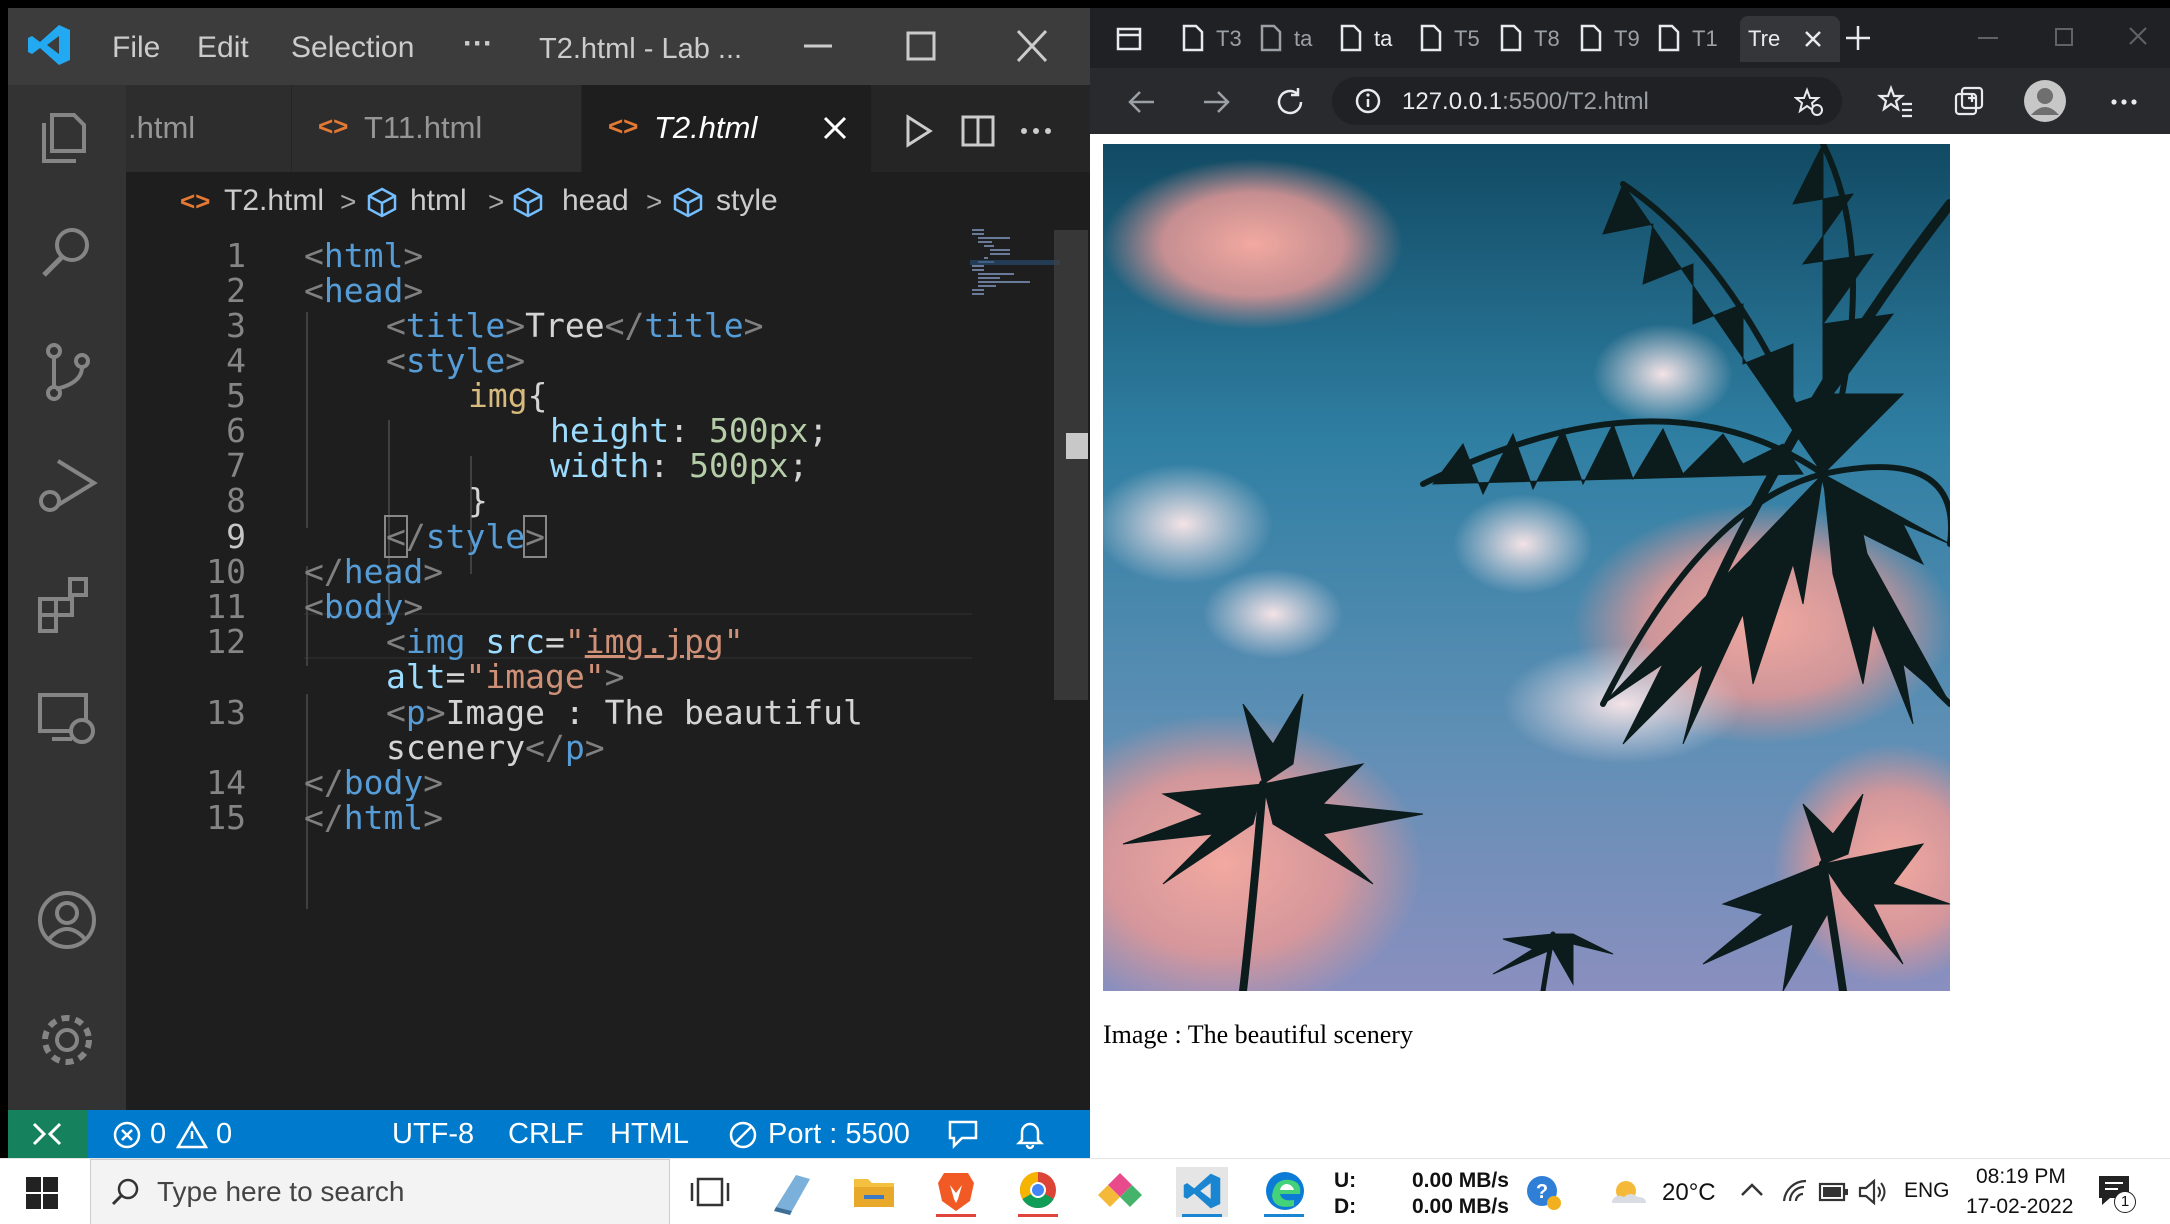 The image size is (2170, 1224). I want to click on live-server-icon, so click(743, 1135).